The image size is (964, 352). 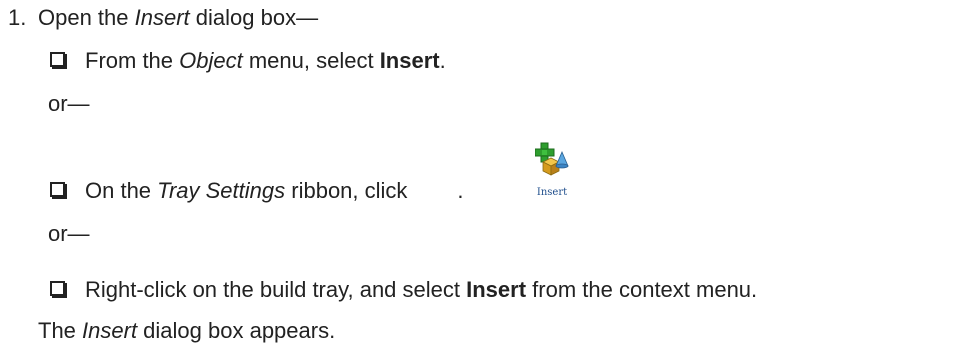 What do you see at coordinates (442, 60) in the screenshot?
I see `option1-post: .` at bounding box center [442, 60].